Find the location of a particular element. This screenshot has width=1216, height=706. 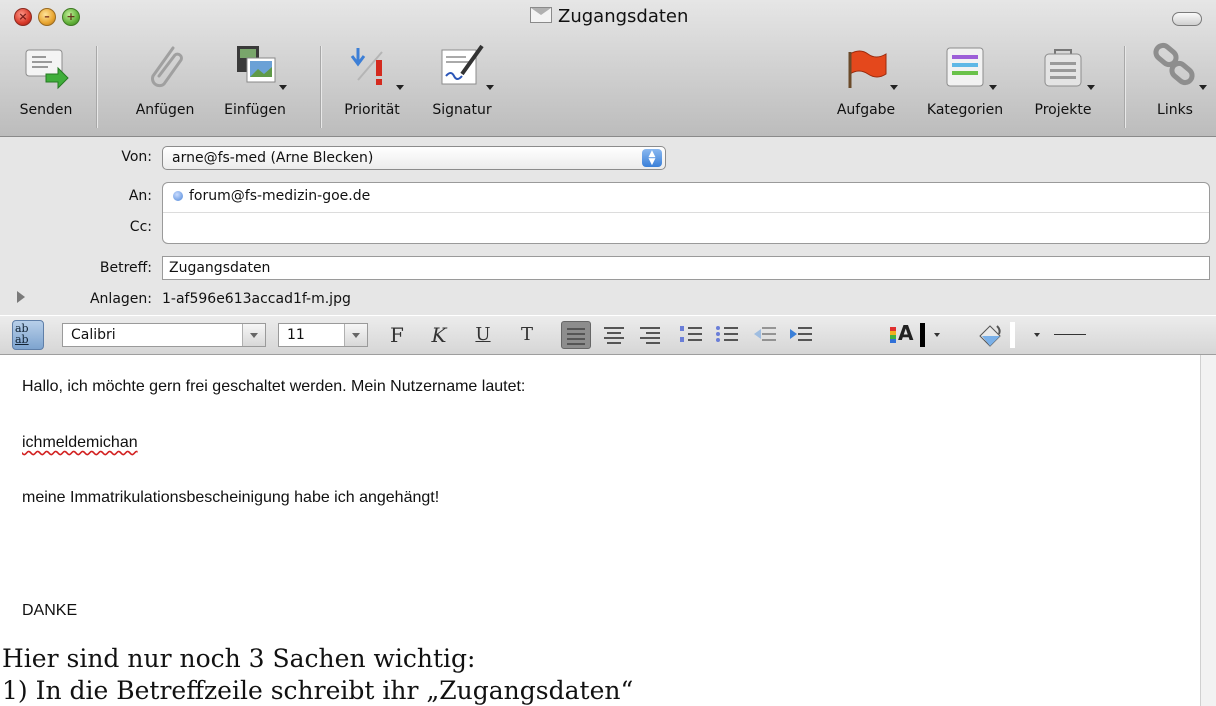

divider is located at coordinates (686, 212).